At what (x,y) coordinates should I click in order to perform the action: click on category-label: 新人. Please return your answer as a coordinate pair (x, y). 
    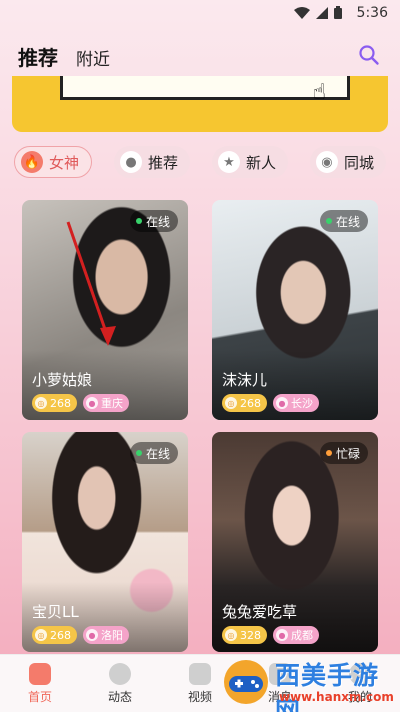
    Looking at the image, I should click on (260, 162).